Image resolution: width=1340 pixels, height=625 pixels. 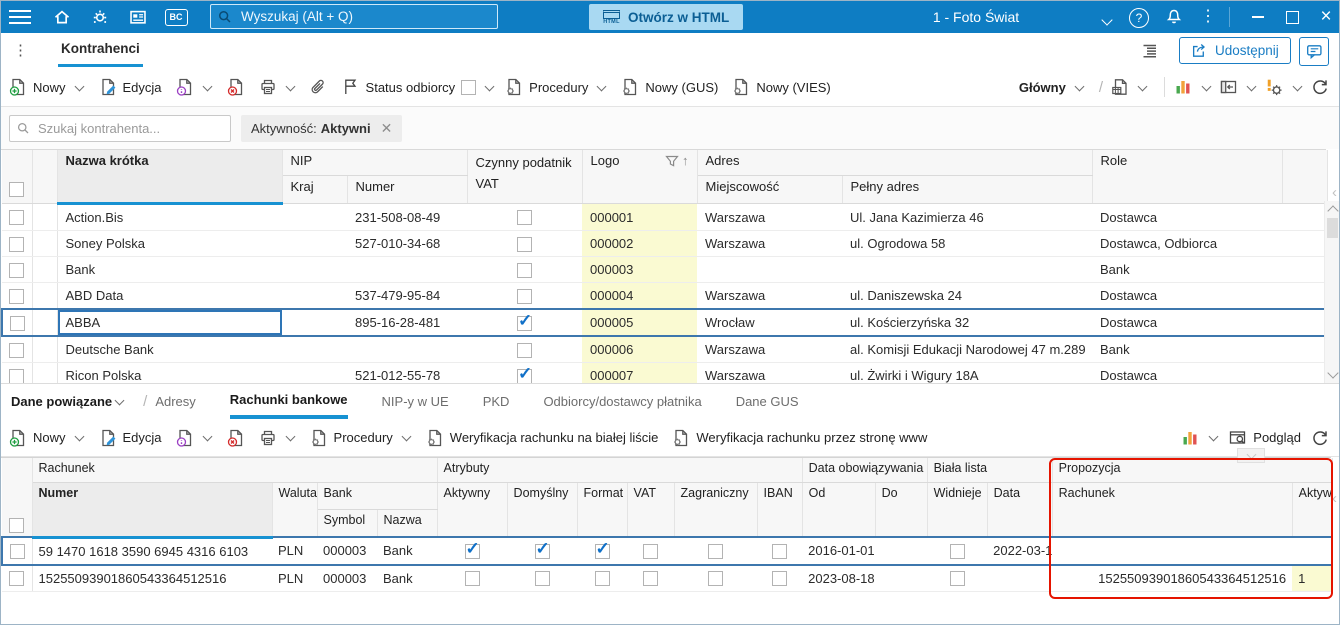 I want to click on cell-role: Bank, so click(x=1187, y=269).